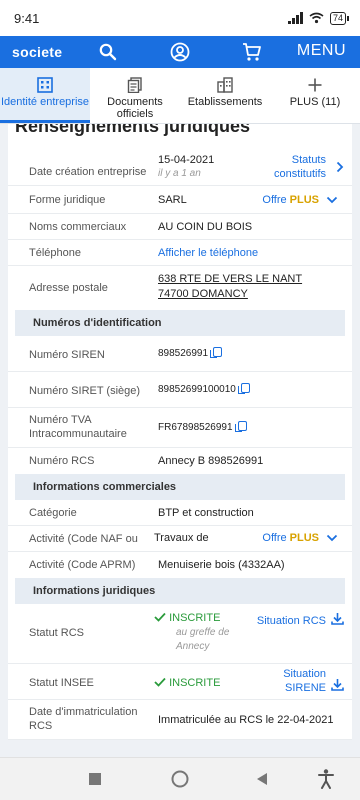 This screenshot has height=800, width=360. I want to click on tab-identite: Identité entreprise, so click(45, 95).